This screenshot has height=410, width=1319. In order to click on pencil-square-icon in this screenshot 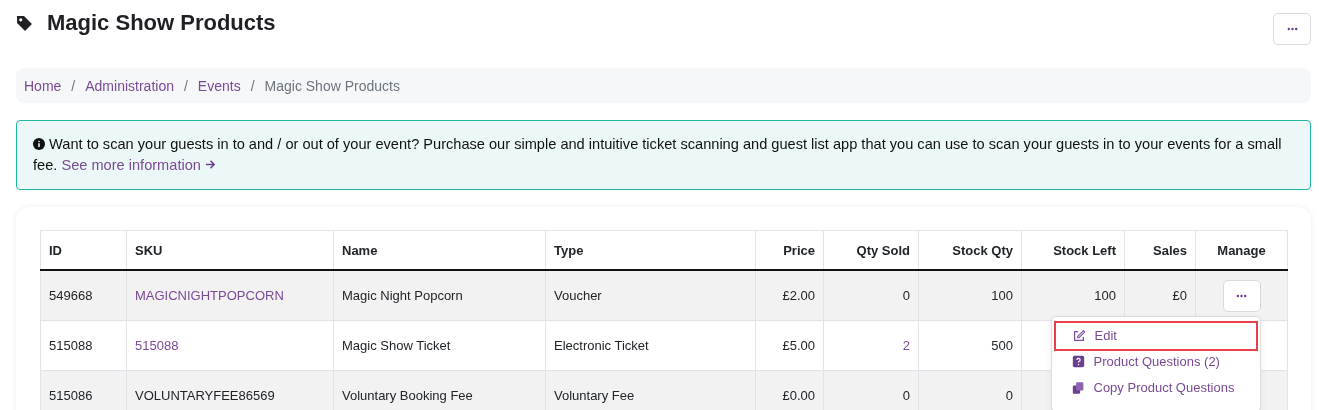, I will do `click(1078, 335)`.